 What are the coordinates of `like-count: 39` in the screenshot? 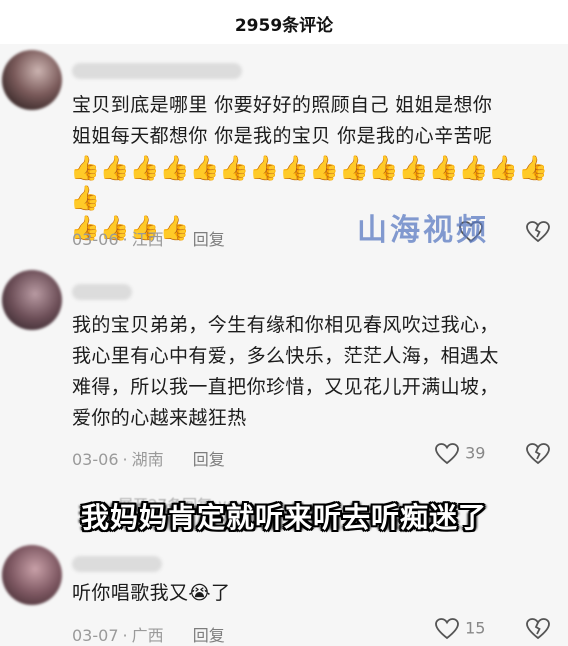 It's located at (475, 453).